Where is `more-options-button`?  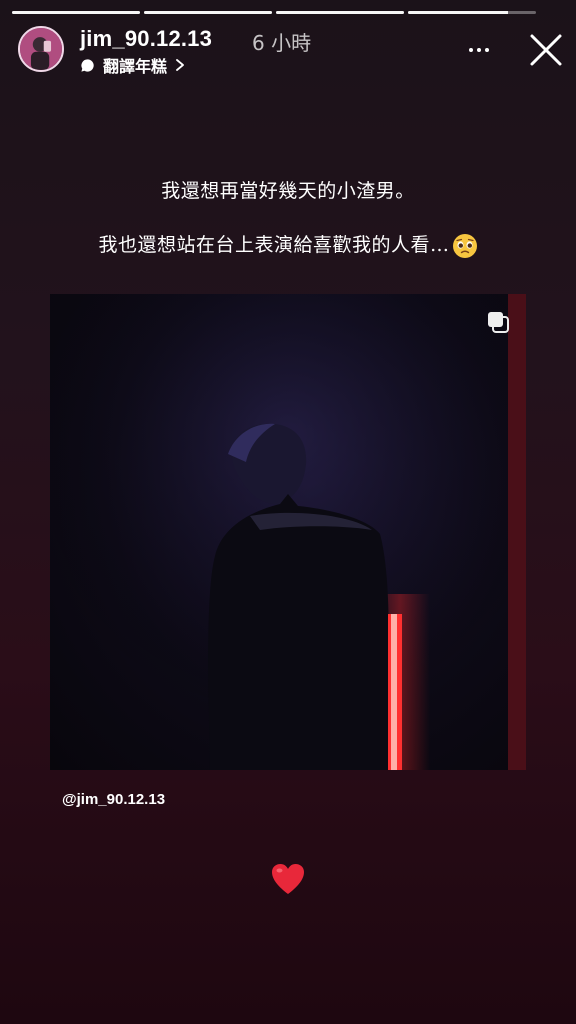
more-options-button is located at coordinates (479, 50).